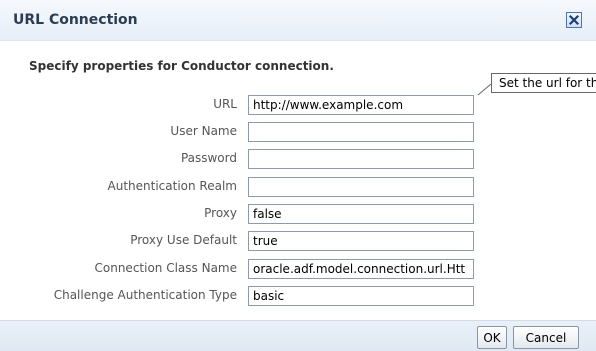 The image size is (596, 351). I want to click on ok-button: OK, so click(492, 337).